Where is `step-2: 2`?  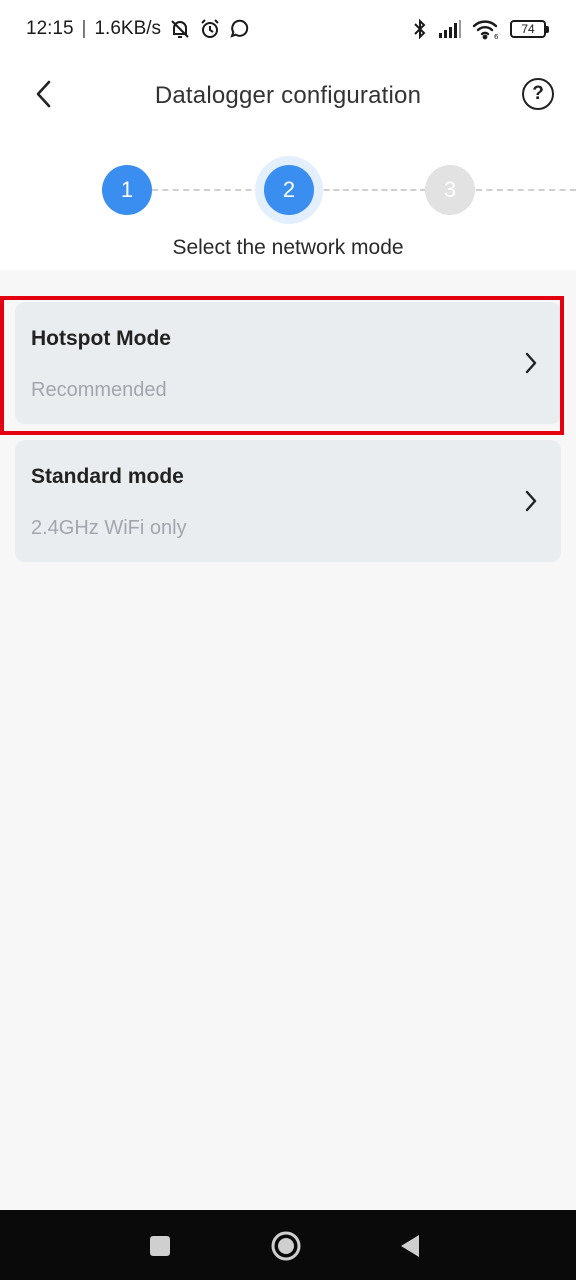 step-2: 2 is located at coordinates (289, 190).